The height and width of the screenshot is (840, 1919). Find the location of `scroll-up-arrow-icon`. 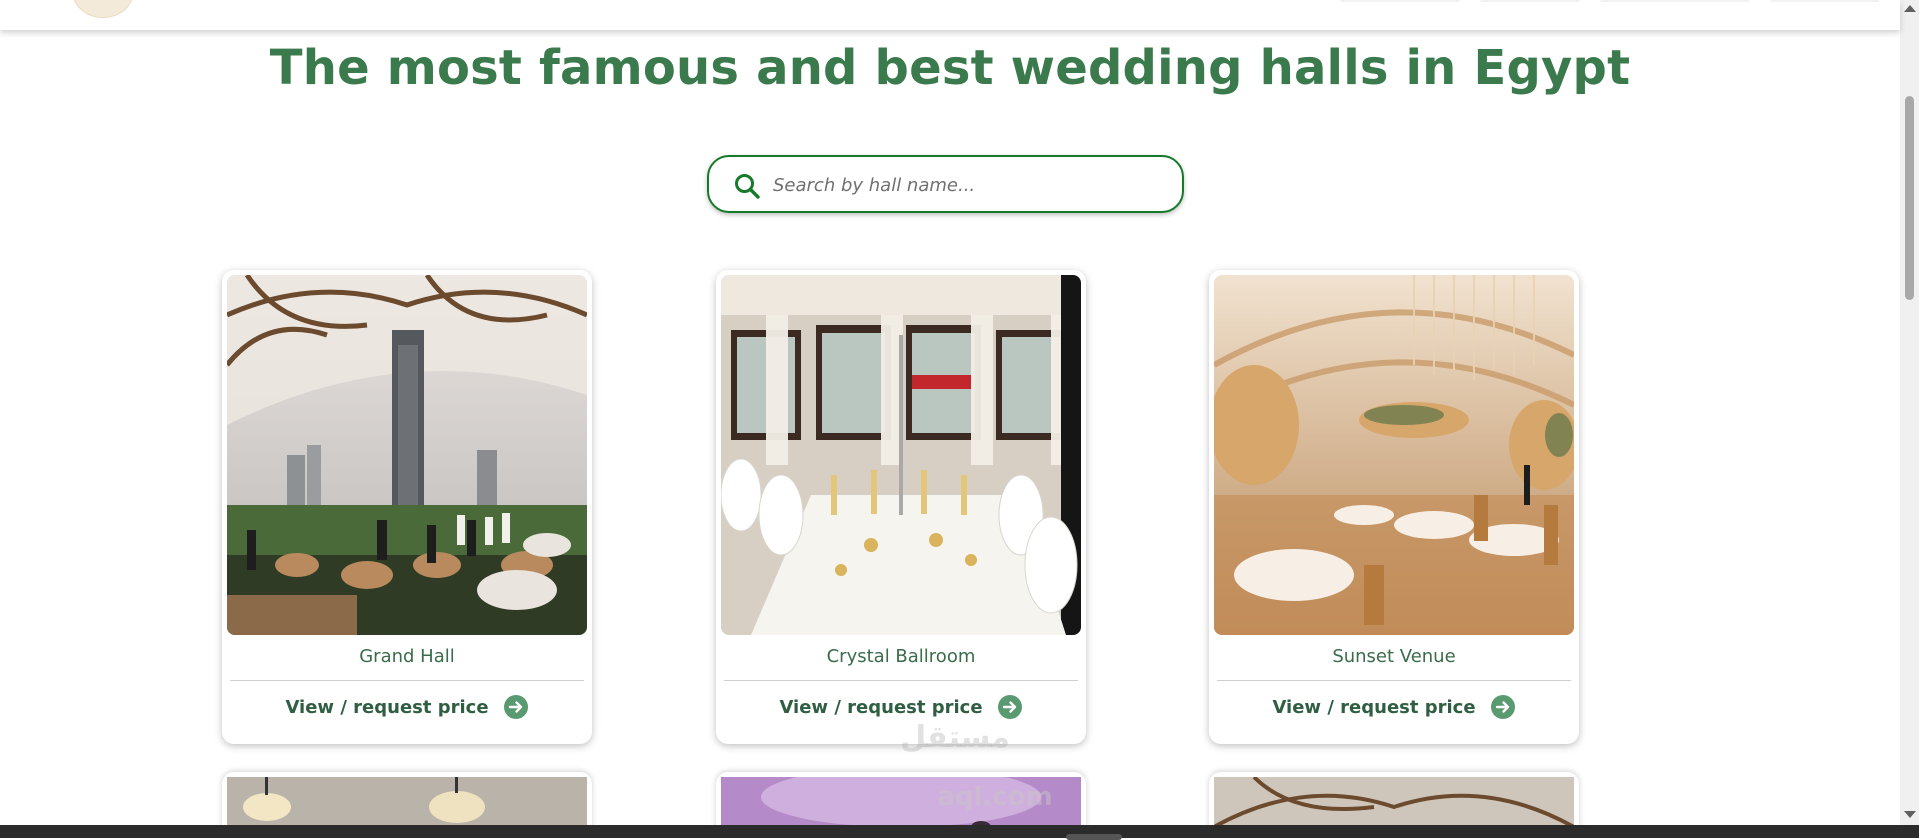

scroll-up-arrow-icon is located at coordinates (1910, 8).